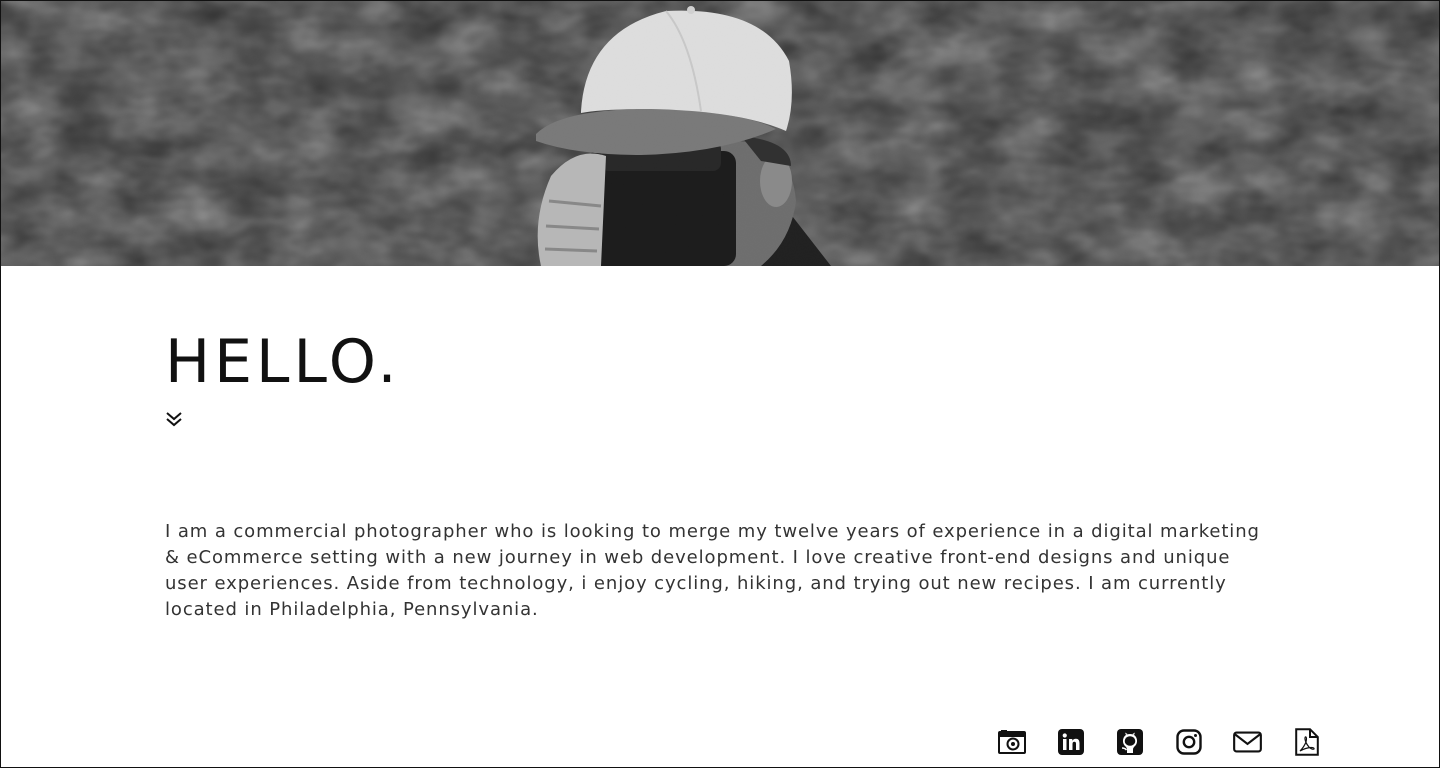  I want to click on camera-icon, so click(1011, 742).